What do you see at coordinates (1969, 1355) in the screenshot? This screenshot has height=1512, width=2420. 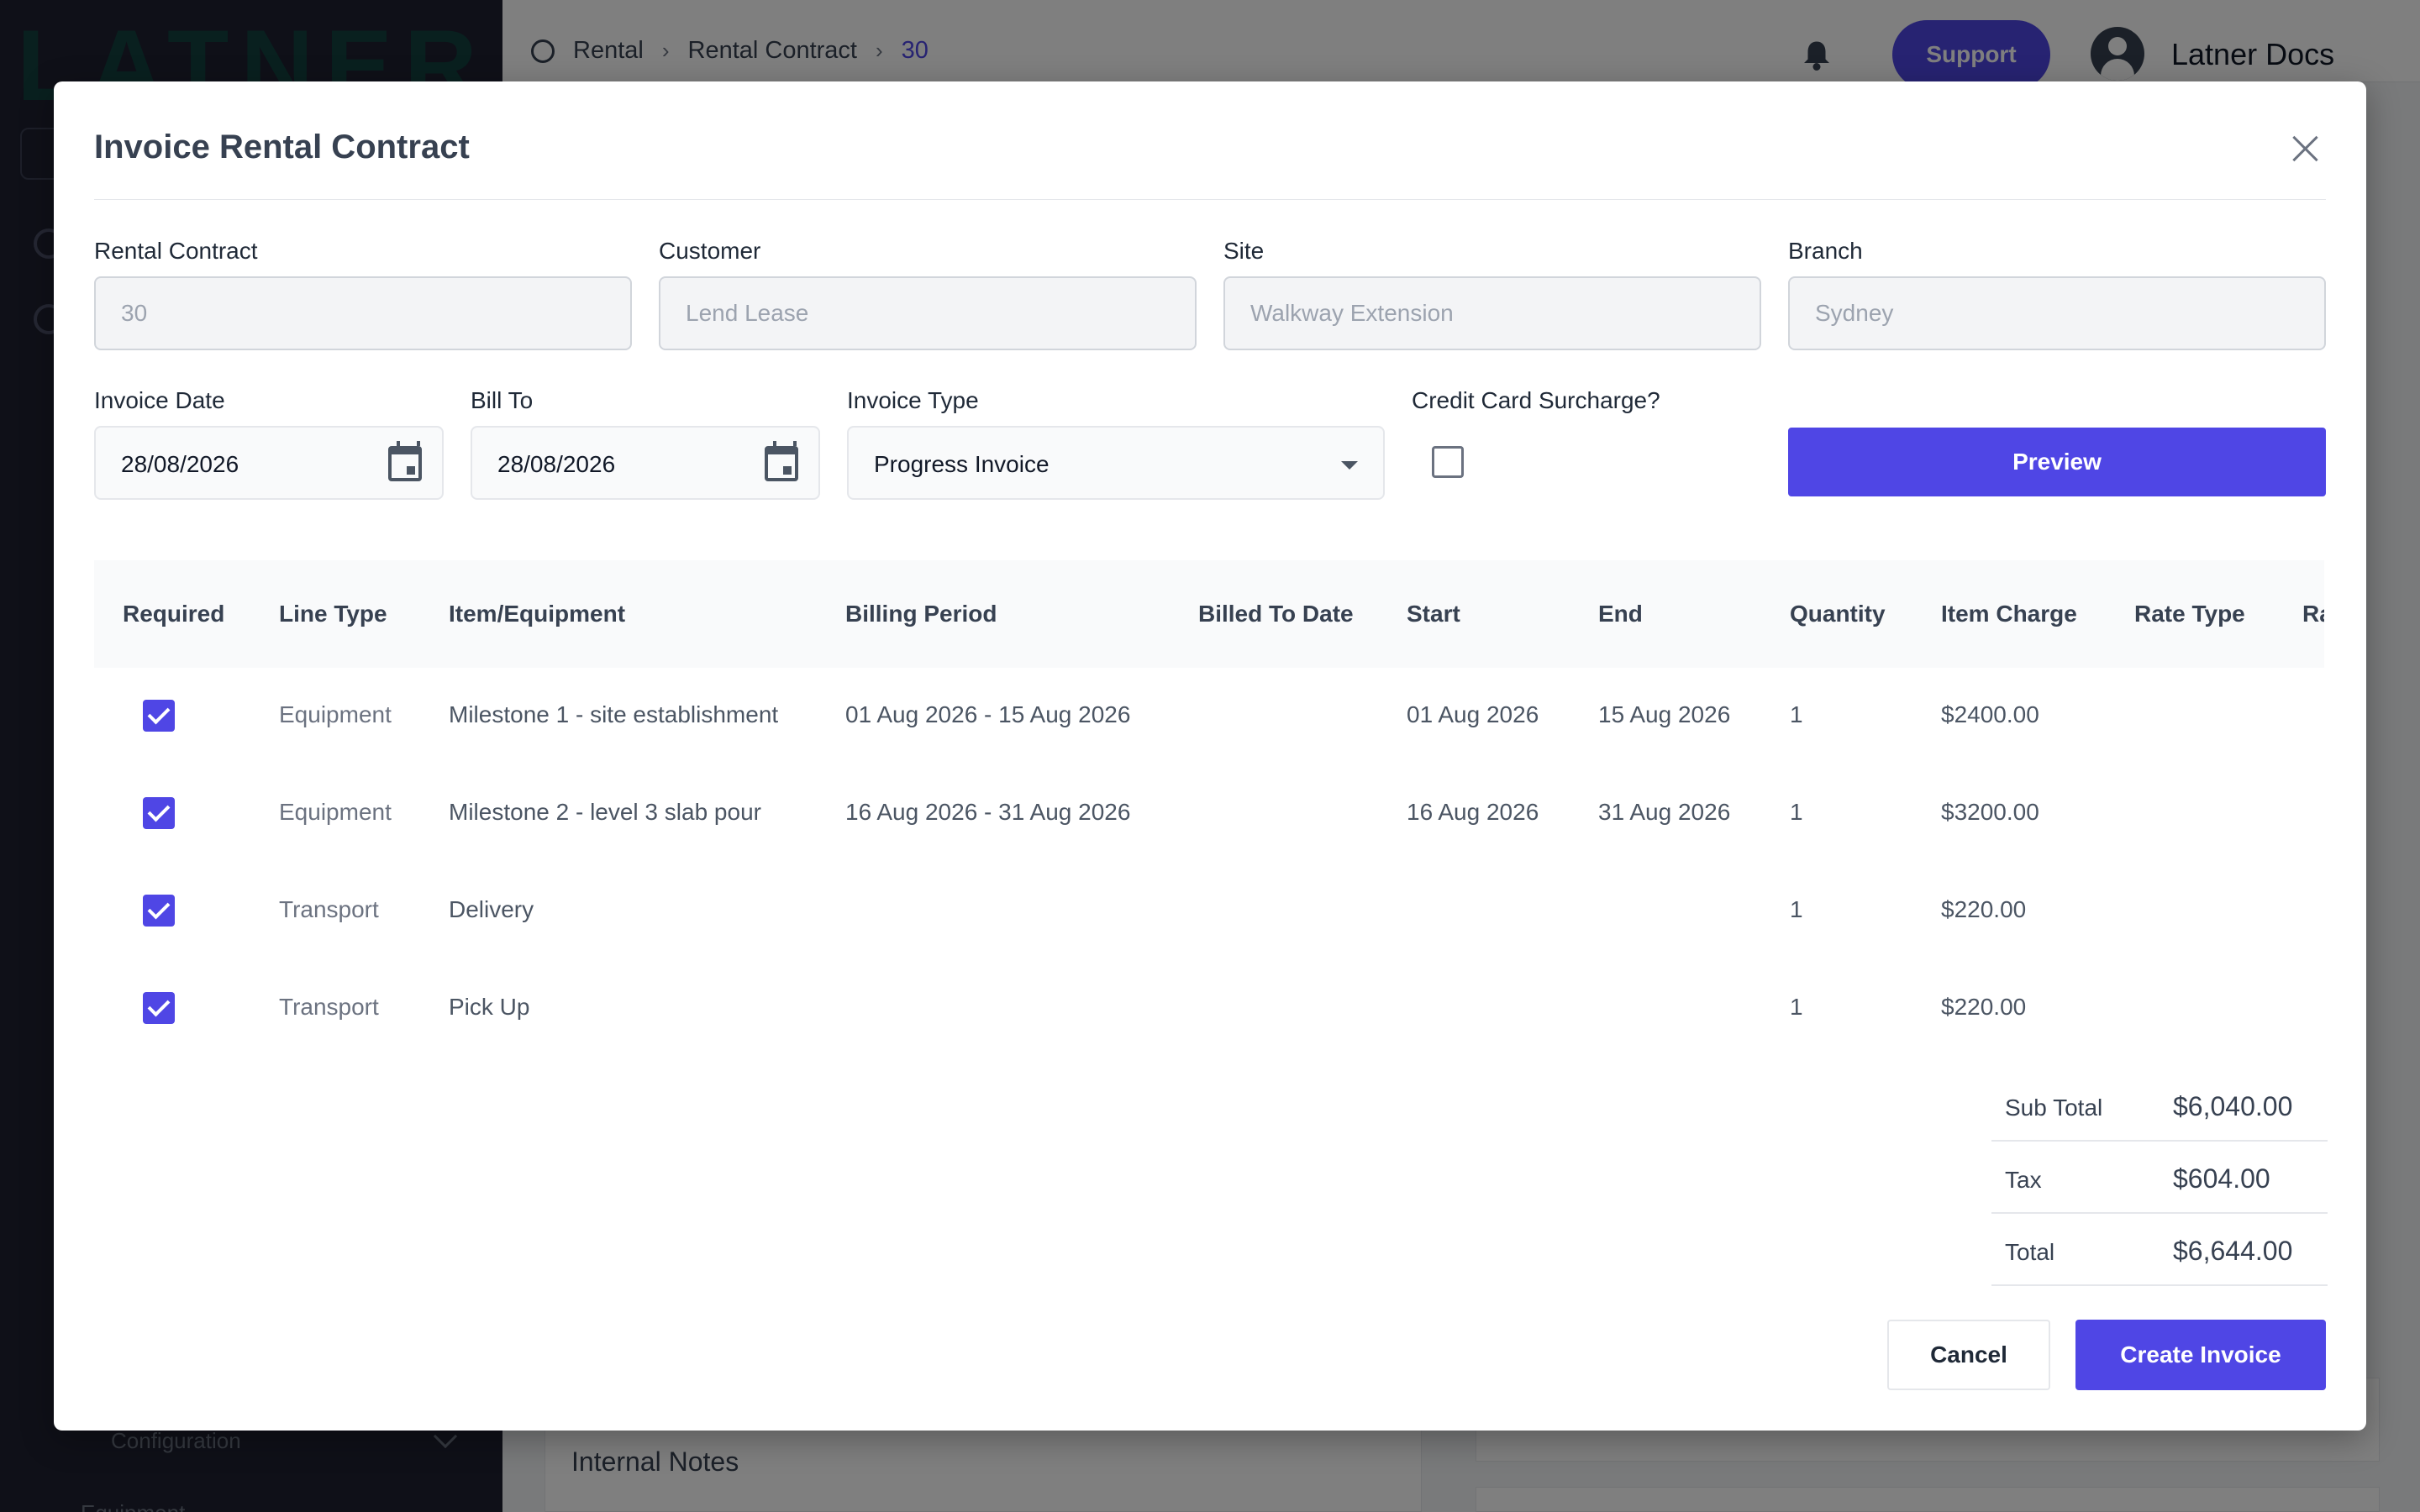 I see `cancel-button: Cancel` at bounding box center [1969, 1355].